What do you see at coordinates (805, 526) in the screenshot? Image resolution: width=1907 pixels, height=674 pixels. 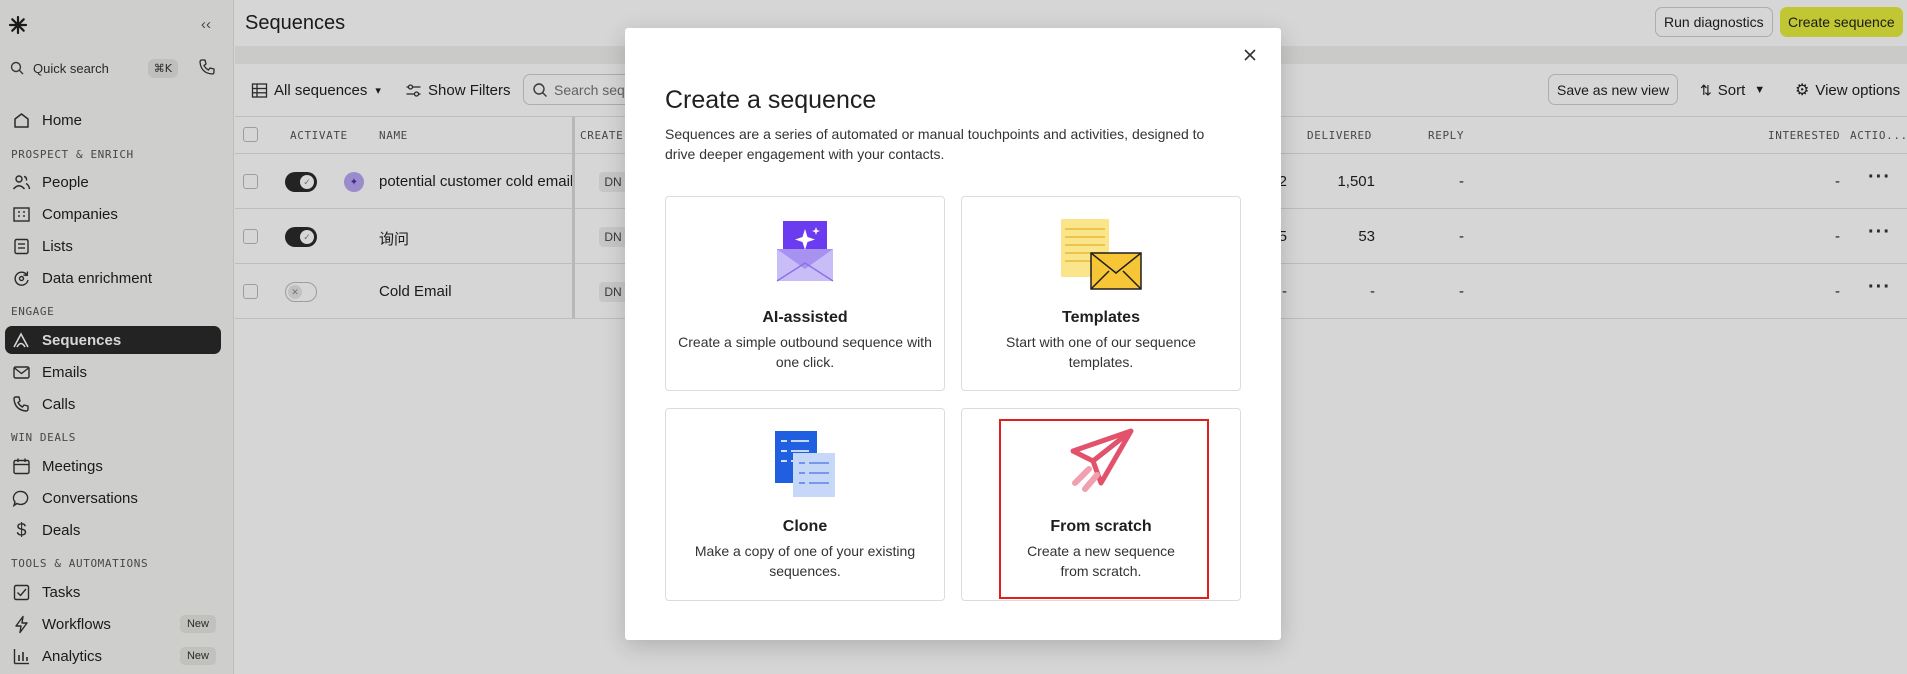 I see `clone-title: Clone` at bounding box center [805, 526].